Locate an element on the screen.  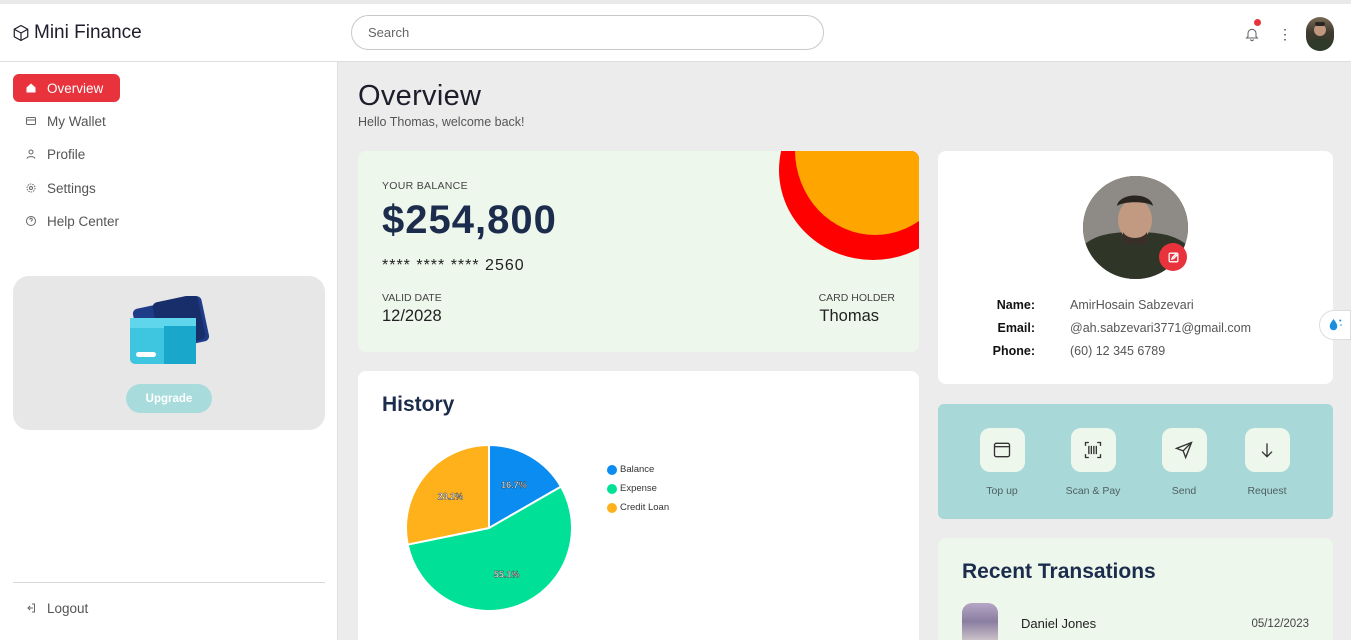
valid-date-label: VALID DATE is located at coordinates (412, 298).